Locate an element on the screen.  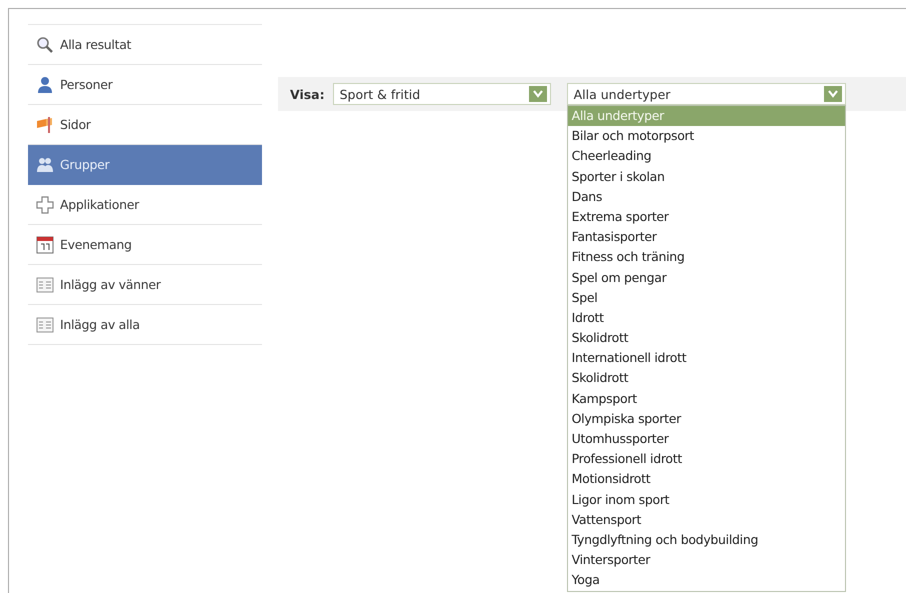
sidebar-item: Evenemang is located at coordinates (145, 245).